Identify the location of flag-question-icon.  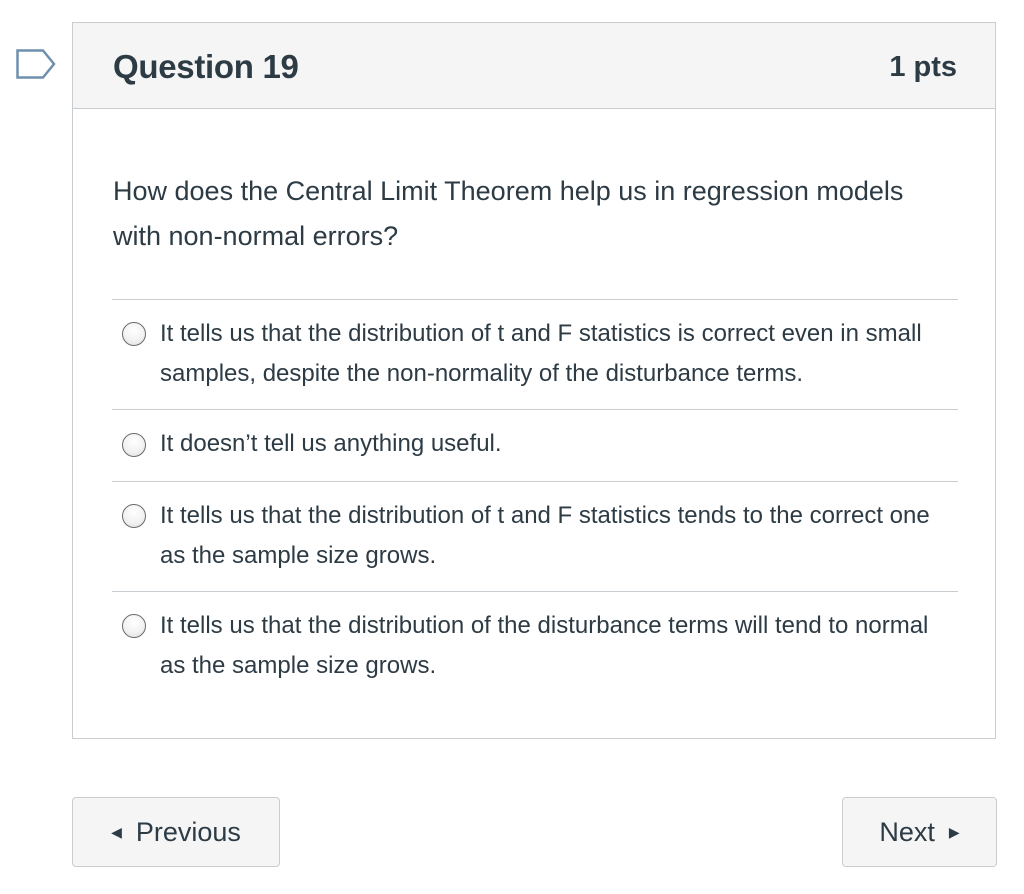
(36, 64).